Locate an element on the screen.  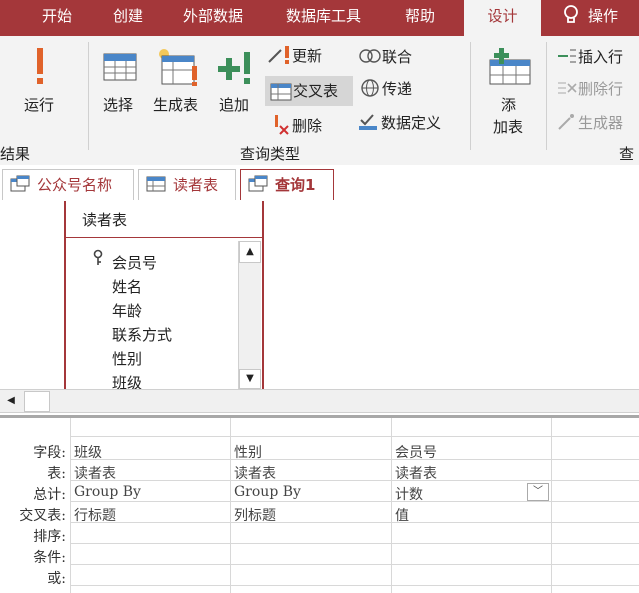
update-label: 更新 is located at coordinates (307, 56).